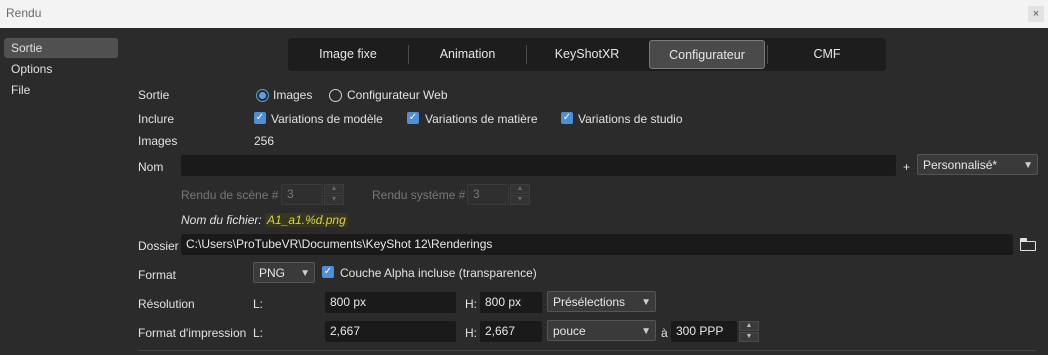  What do you see at coordinates (907, 167) in the screenshot?
I see `name-plus-sign: +` at bounding box center [907, 167].